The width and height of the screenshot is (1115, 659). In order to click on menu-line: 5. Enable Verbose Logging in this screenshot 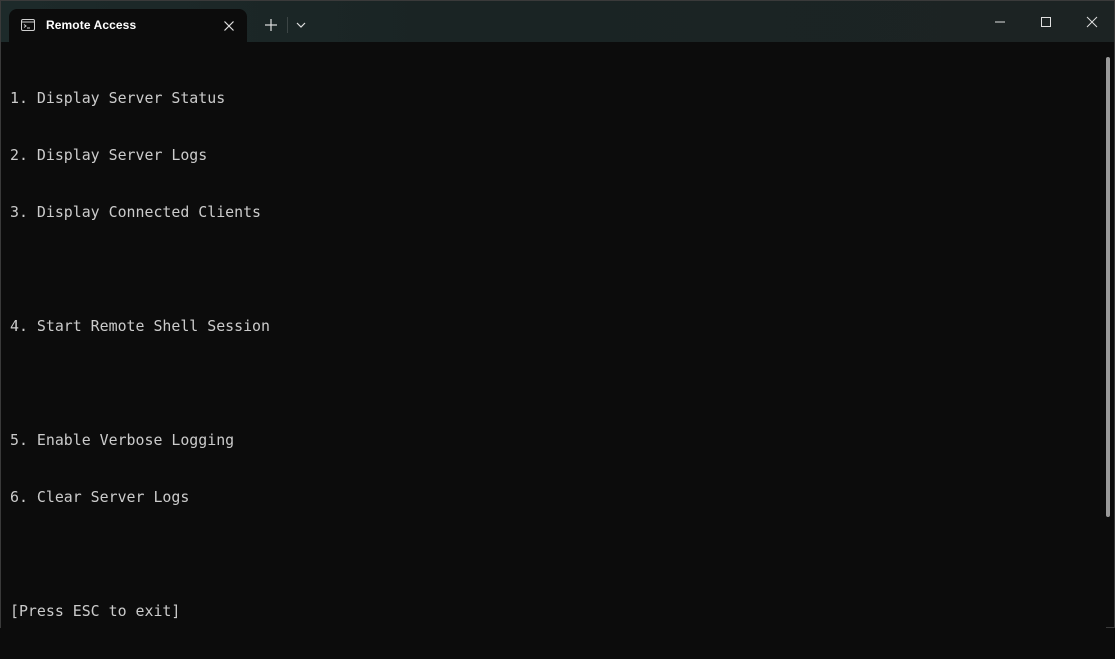, I will do `click(122, 440)`.